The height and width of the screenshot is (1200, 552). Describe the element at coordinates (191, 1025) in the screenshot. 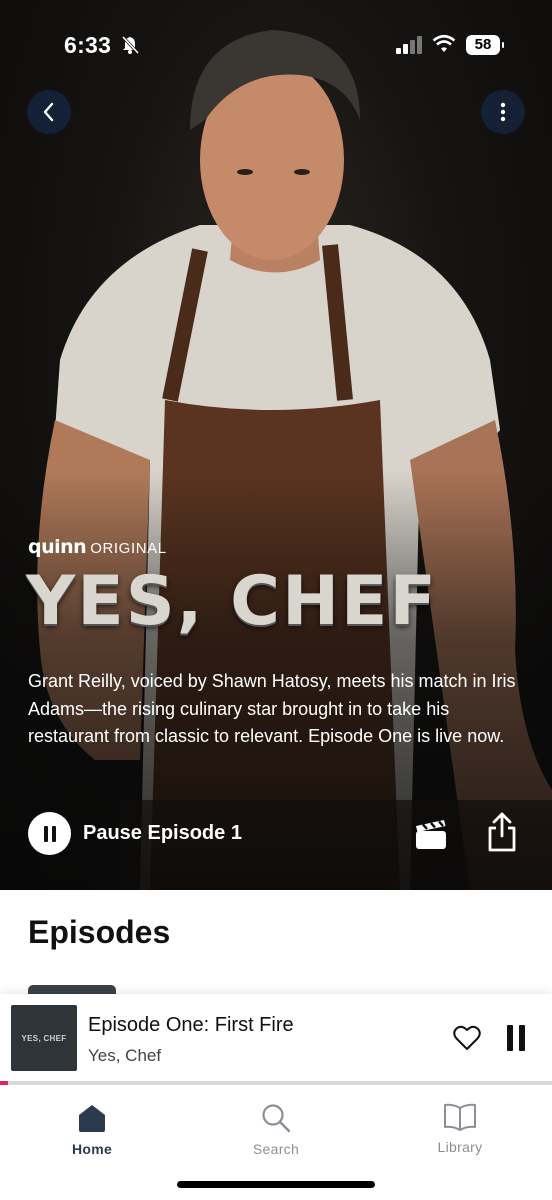

I see `mini-player-title: Episode One: First Fire` at that location.